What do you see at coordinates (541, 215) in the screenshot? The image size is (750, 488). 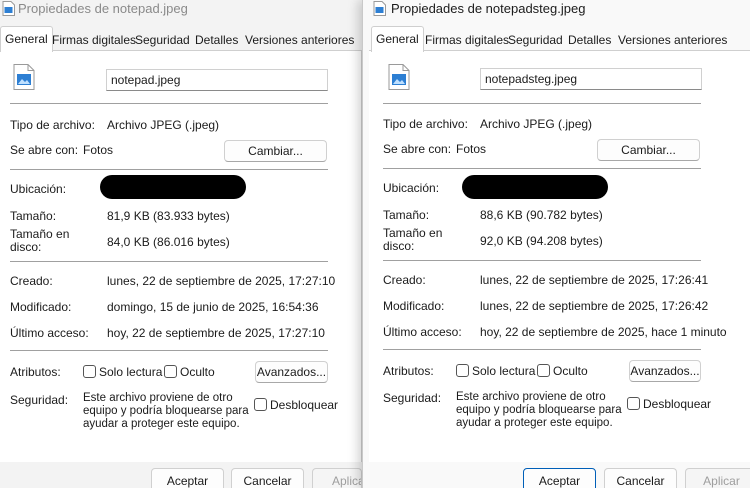 I see `size-value: 88,6 KB (90.782 bytes)` at bounding box center [541, 215].